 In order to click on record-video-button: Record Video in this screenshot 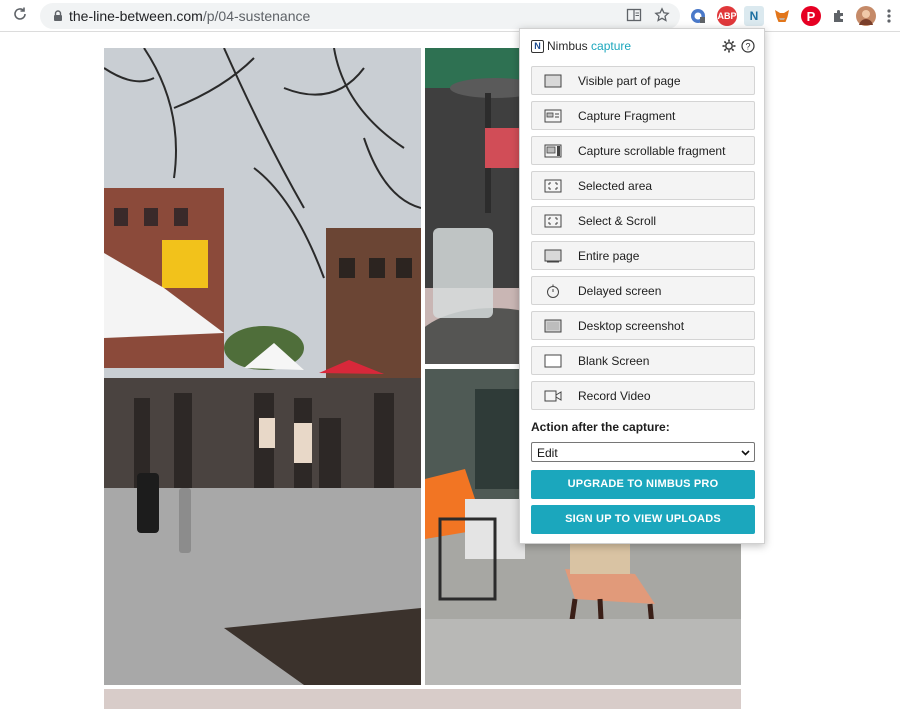, I will do `click(643, 395)`.